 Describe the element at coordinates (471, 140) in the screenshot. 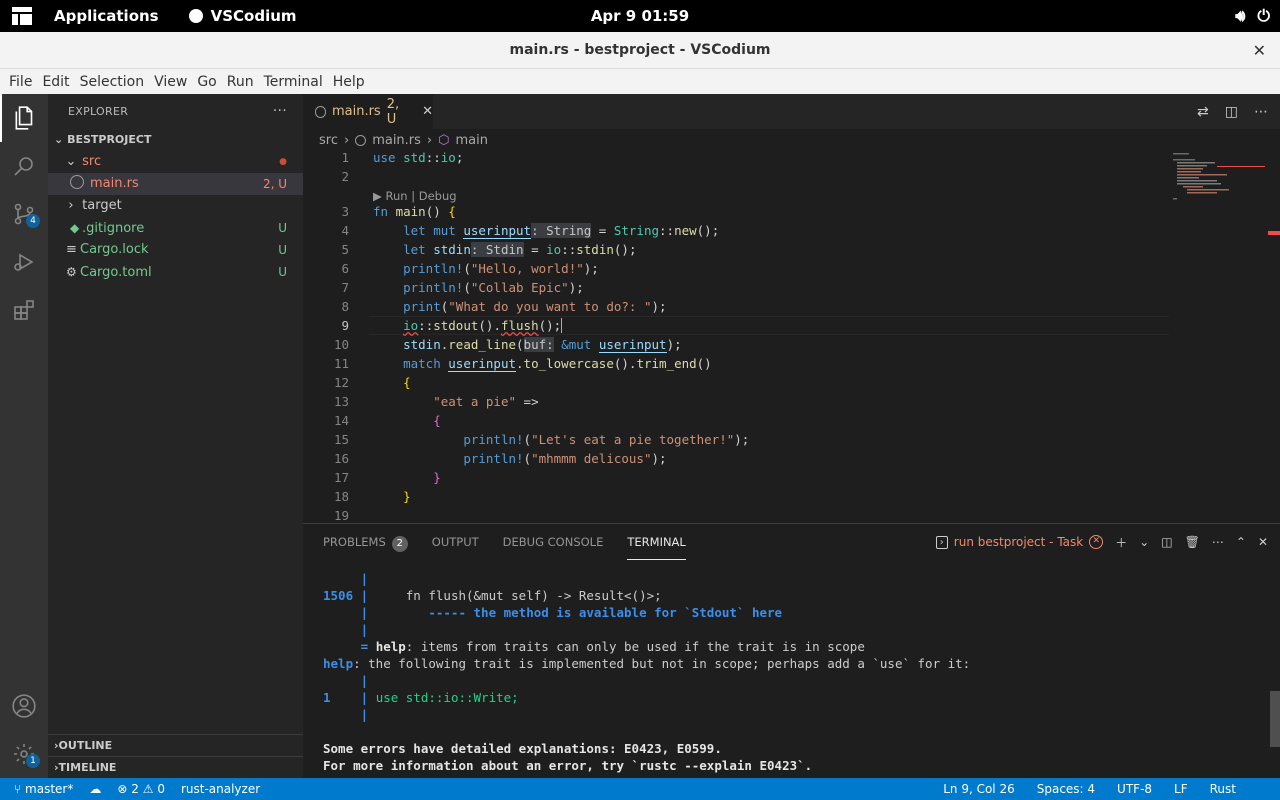

I see `breadcrumb-symbol: main` at that location.